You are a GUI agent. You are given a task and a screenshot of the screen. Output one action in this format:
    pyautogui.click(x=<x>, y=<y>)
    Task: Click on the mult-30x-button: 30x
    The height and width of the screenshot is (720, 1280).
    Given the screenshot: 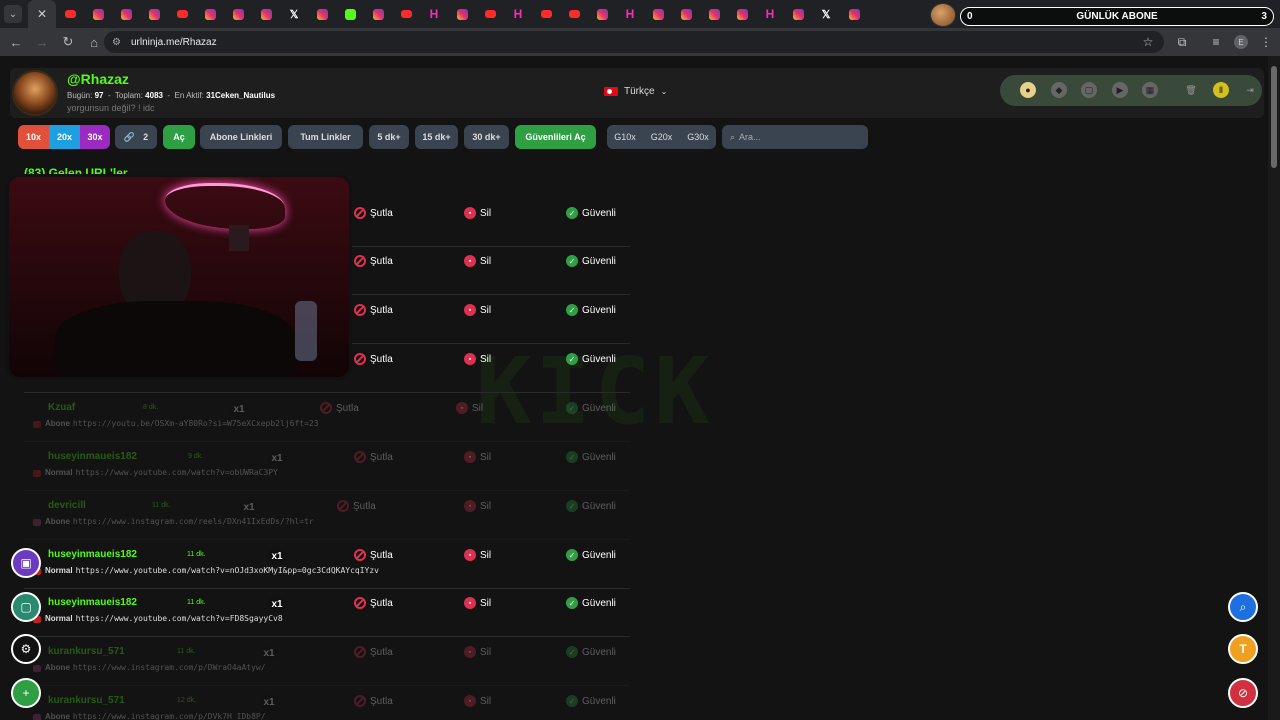 What is the action you would take?
    pyautogui.click(x=95, y=137)
    